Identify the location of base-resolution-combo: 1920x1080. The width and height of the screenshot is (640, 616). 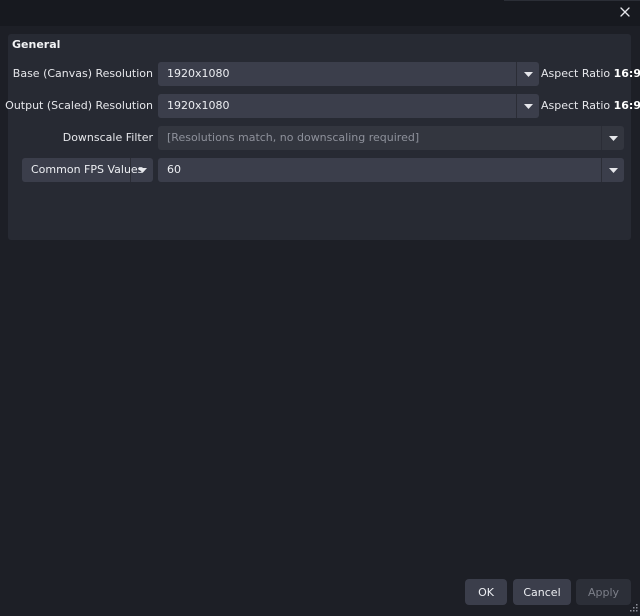
(348, 74).